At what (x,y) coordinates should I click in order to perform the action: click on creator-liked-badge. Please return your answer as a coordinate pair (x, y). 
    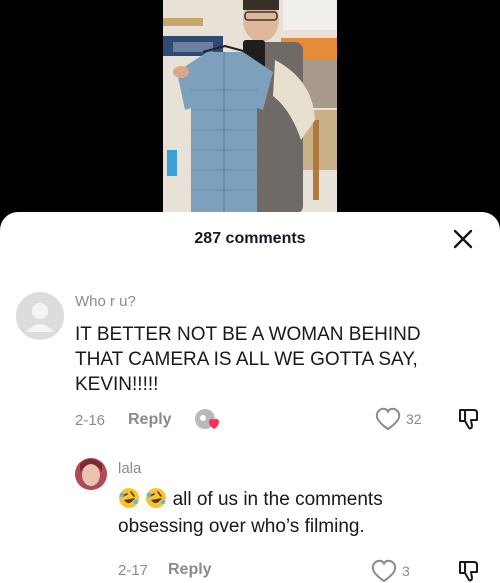
    Looking at the image, I should click on (209, 420).